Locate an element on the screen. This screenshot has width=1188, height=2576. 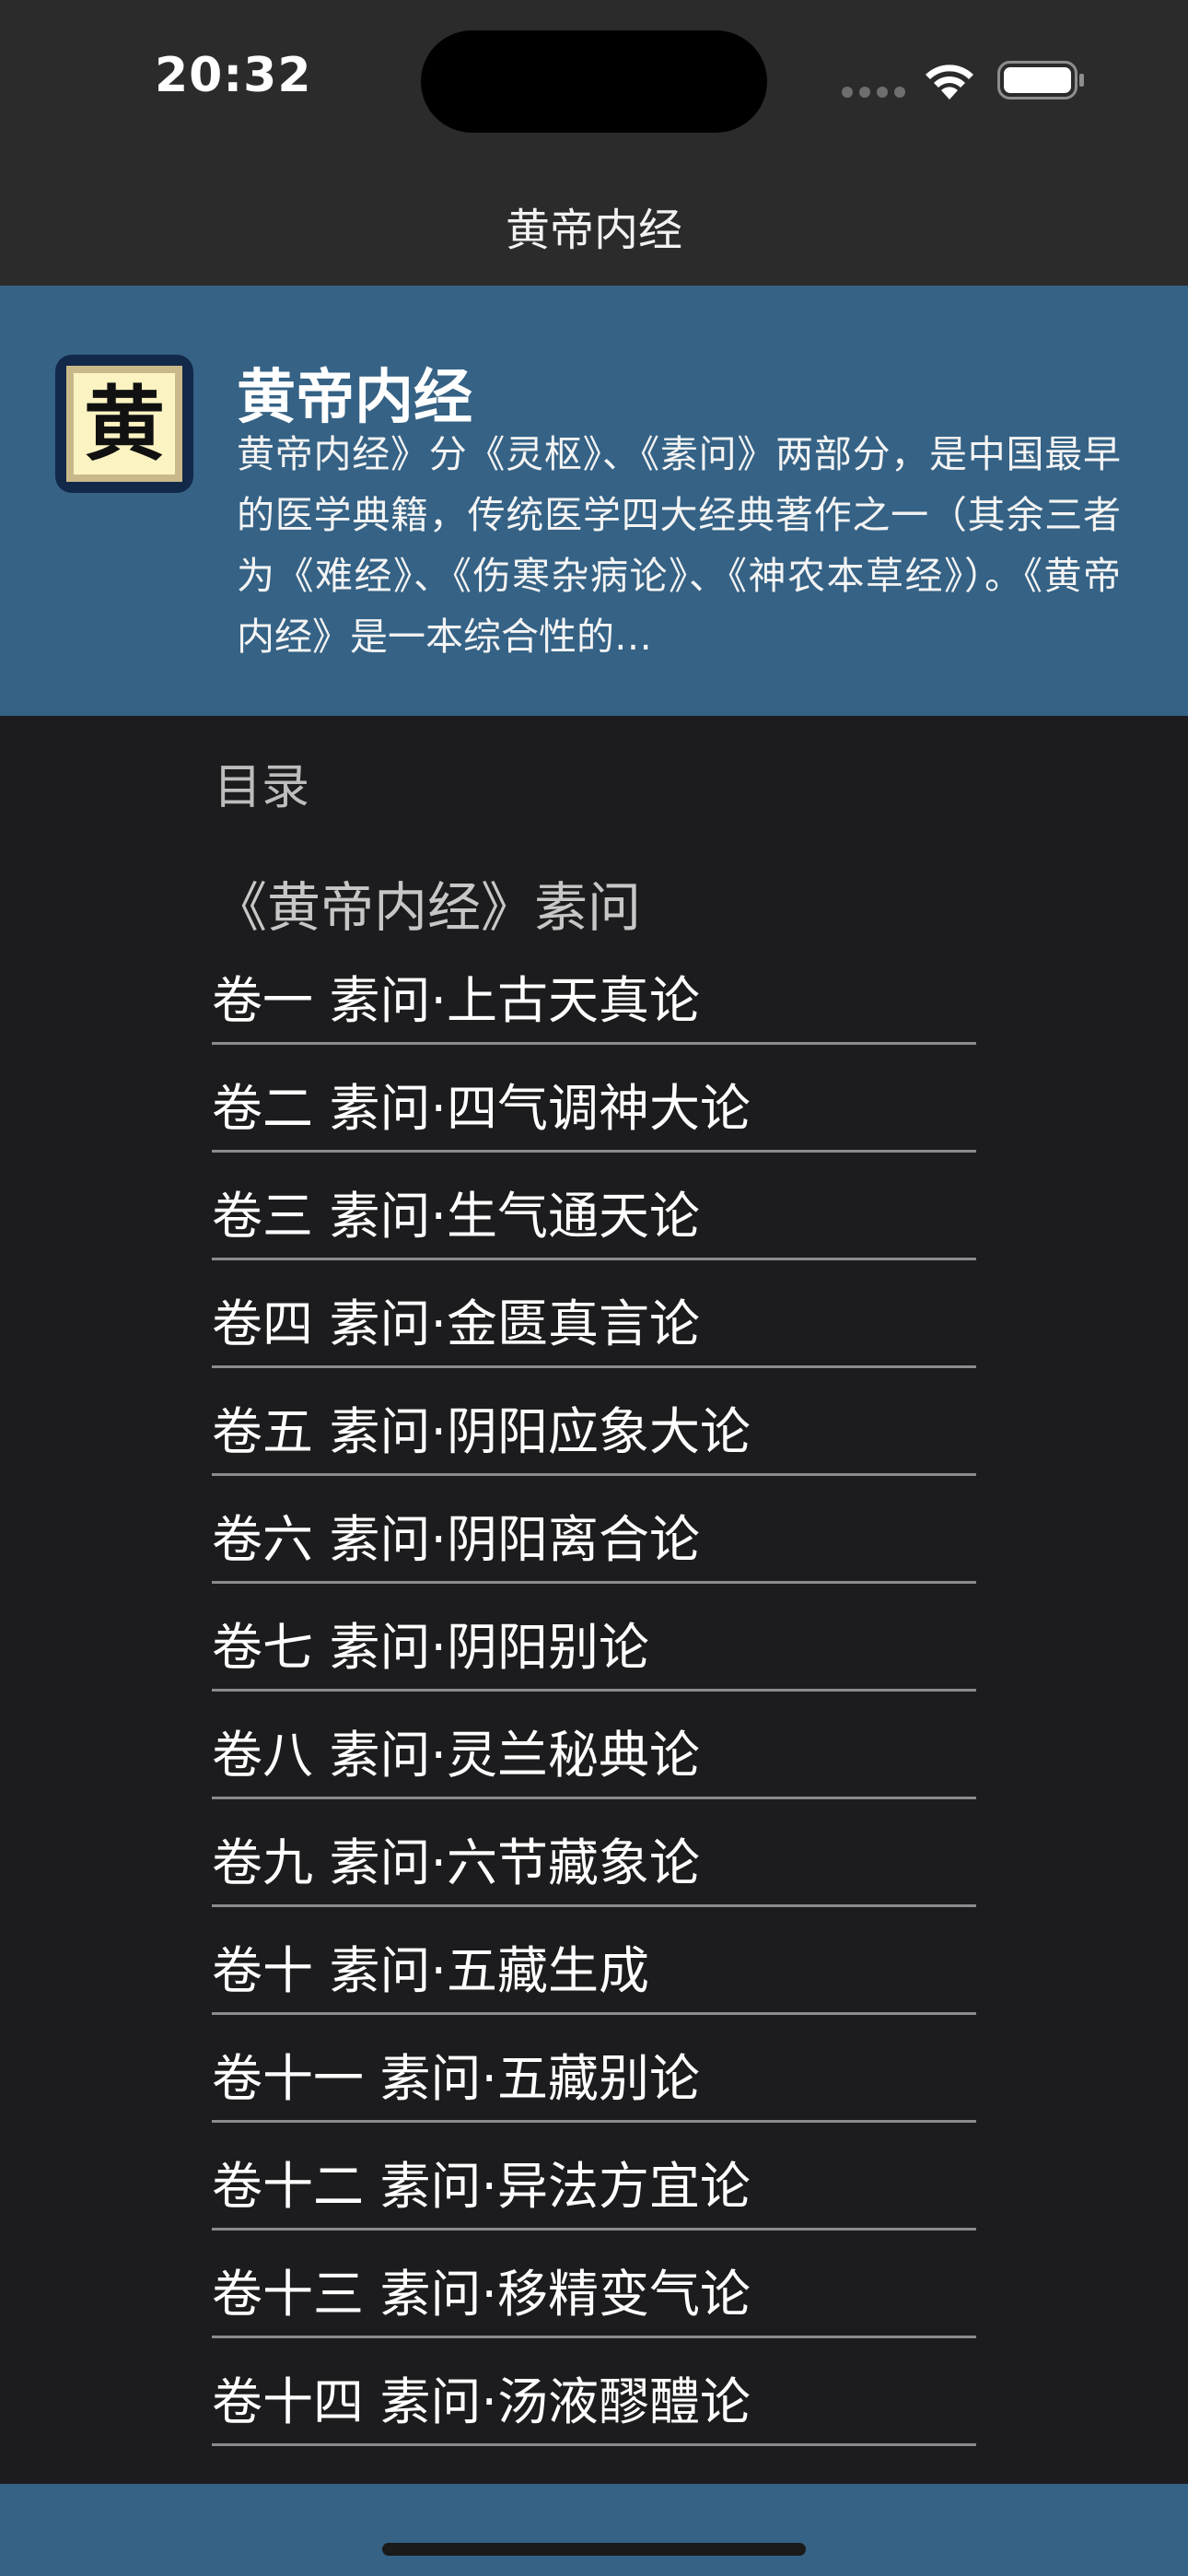
toc-item-label: 卷五 素问·阴阳应象大论 is located at coordinates (482, 1431).